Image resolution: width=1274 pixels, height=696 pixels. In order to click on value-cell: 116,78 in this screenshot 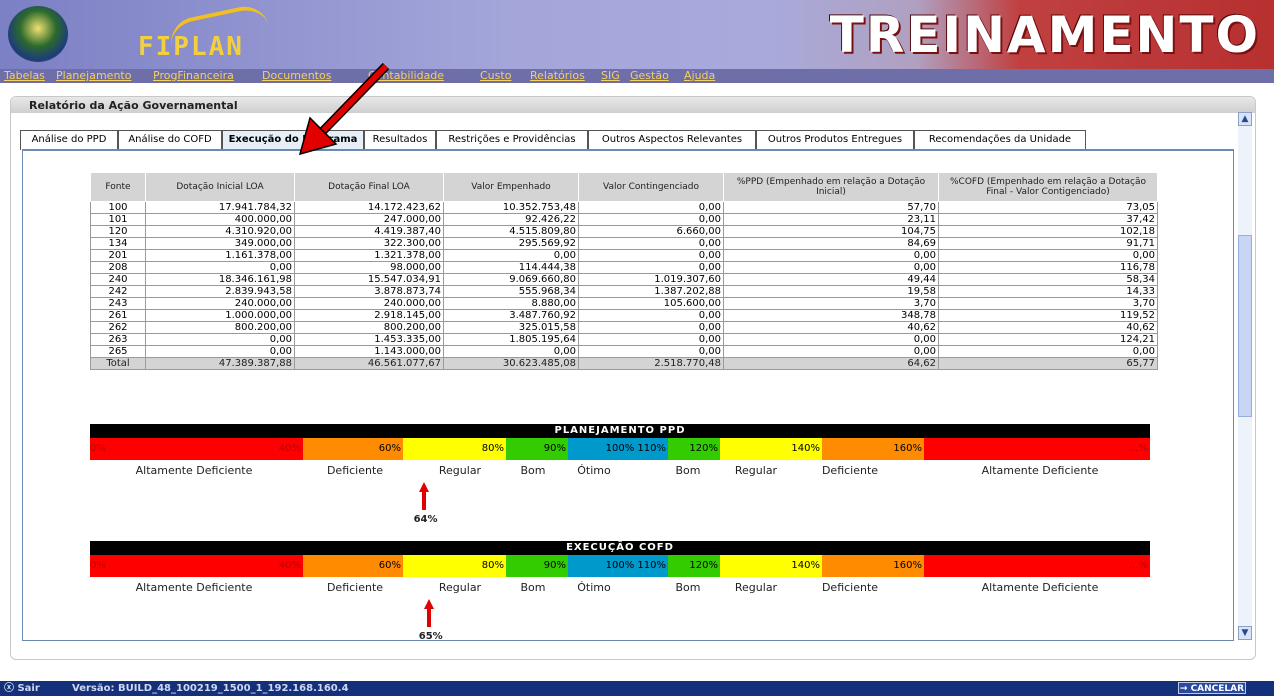, I will do `click(1048, 267)`.